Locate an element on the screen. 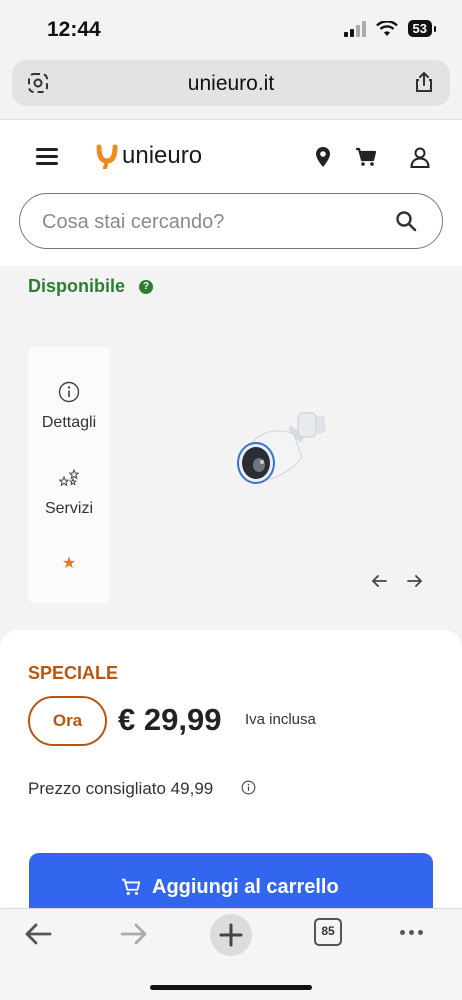 The image size is (462, 1000). gallery-next-arrow-icon is located at coordinates (415, 581).